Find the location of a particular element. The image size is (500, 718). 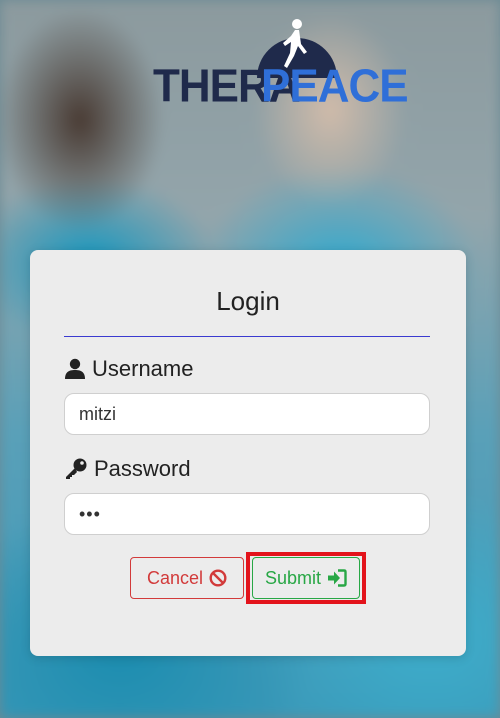

logo-text-peace: PEACE is located at coordinates (335, 86).